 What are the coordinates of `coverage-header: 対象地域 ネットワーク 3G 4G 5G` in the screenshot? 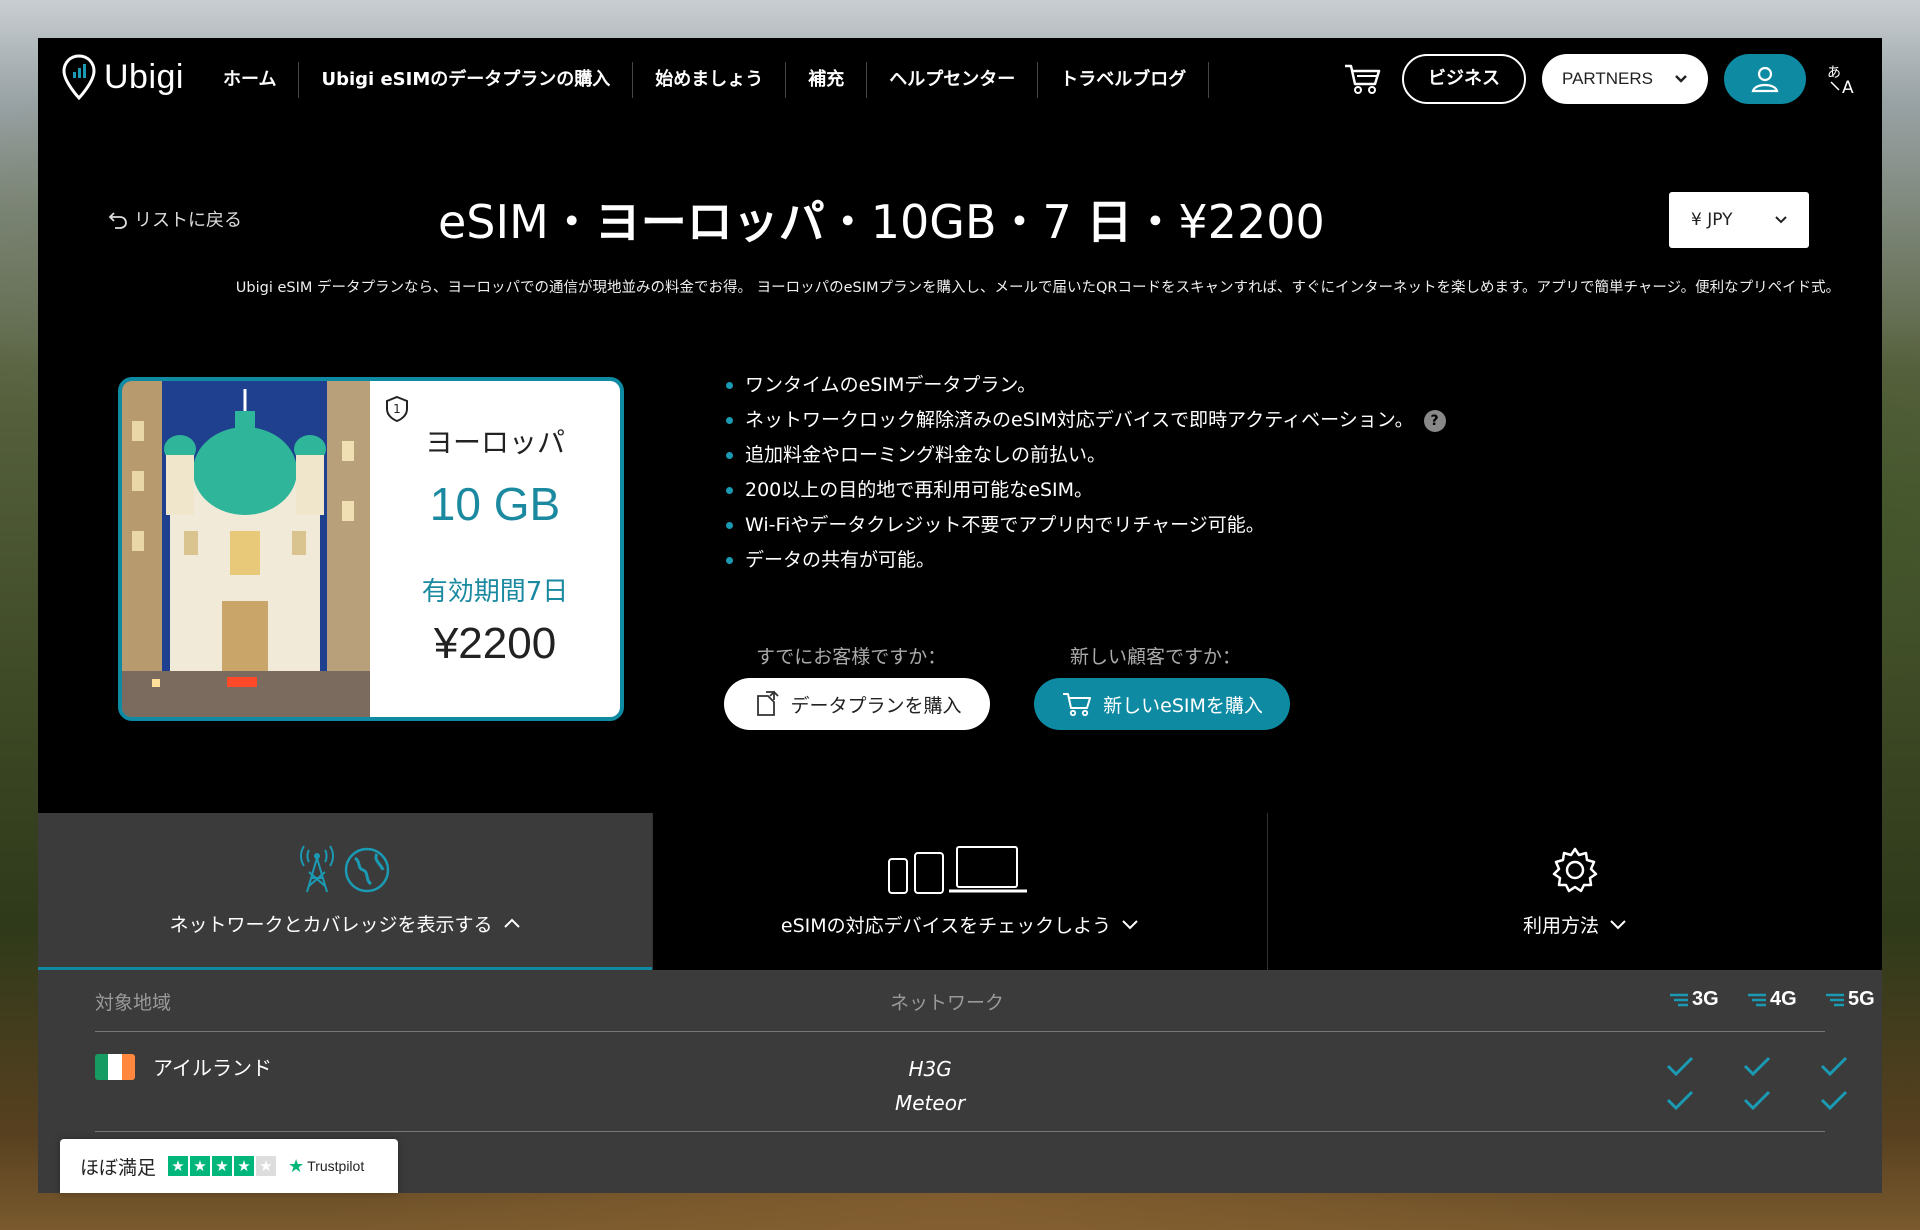 It's located at (985, 1010).